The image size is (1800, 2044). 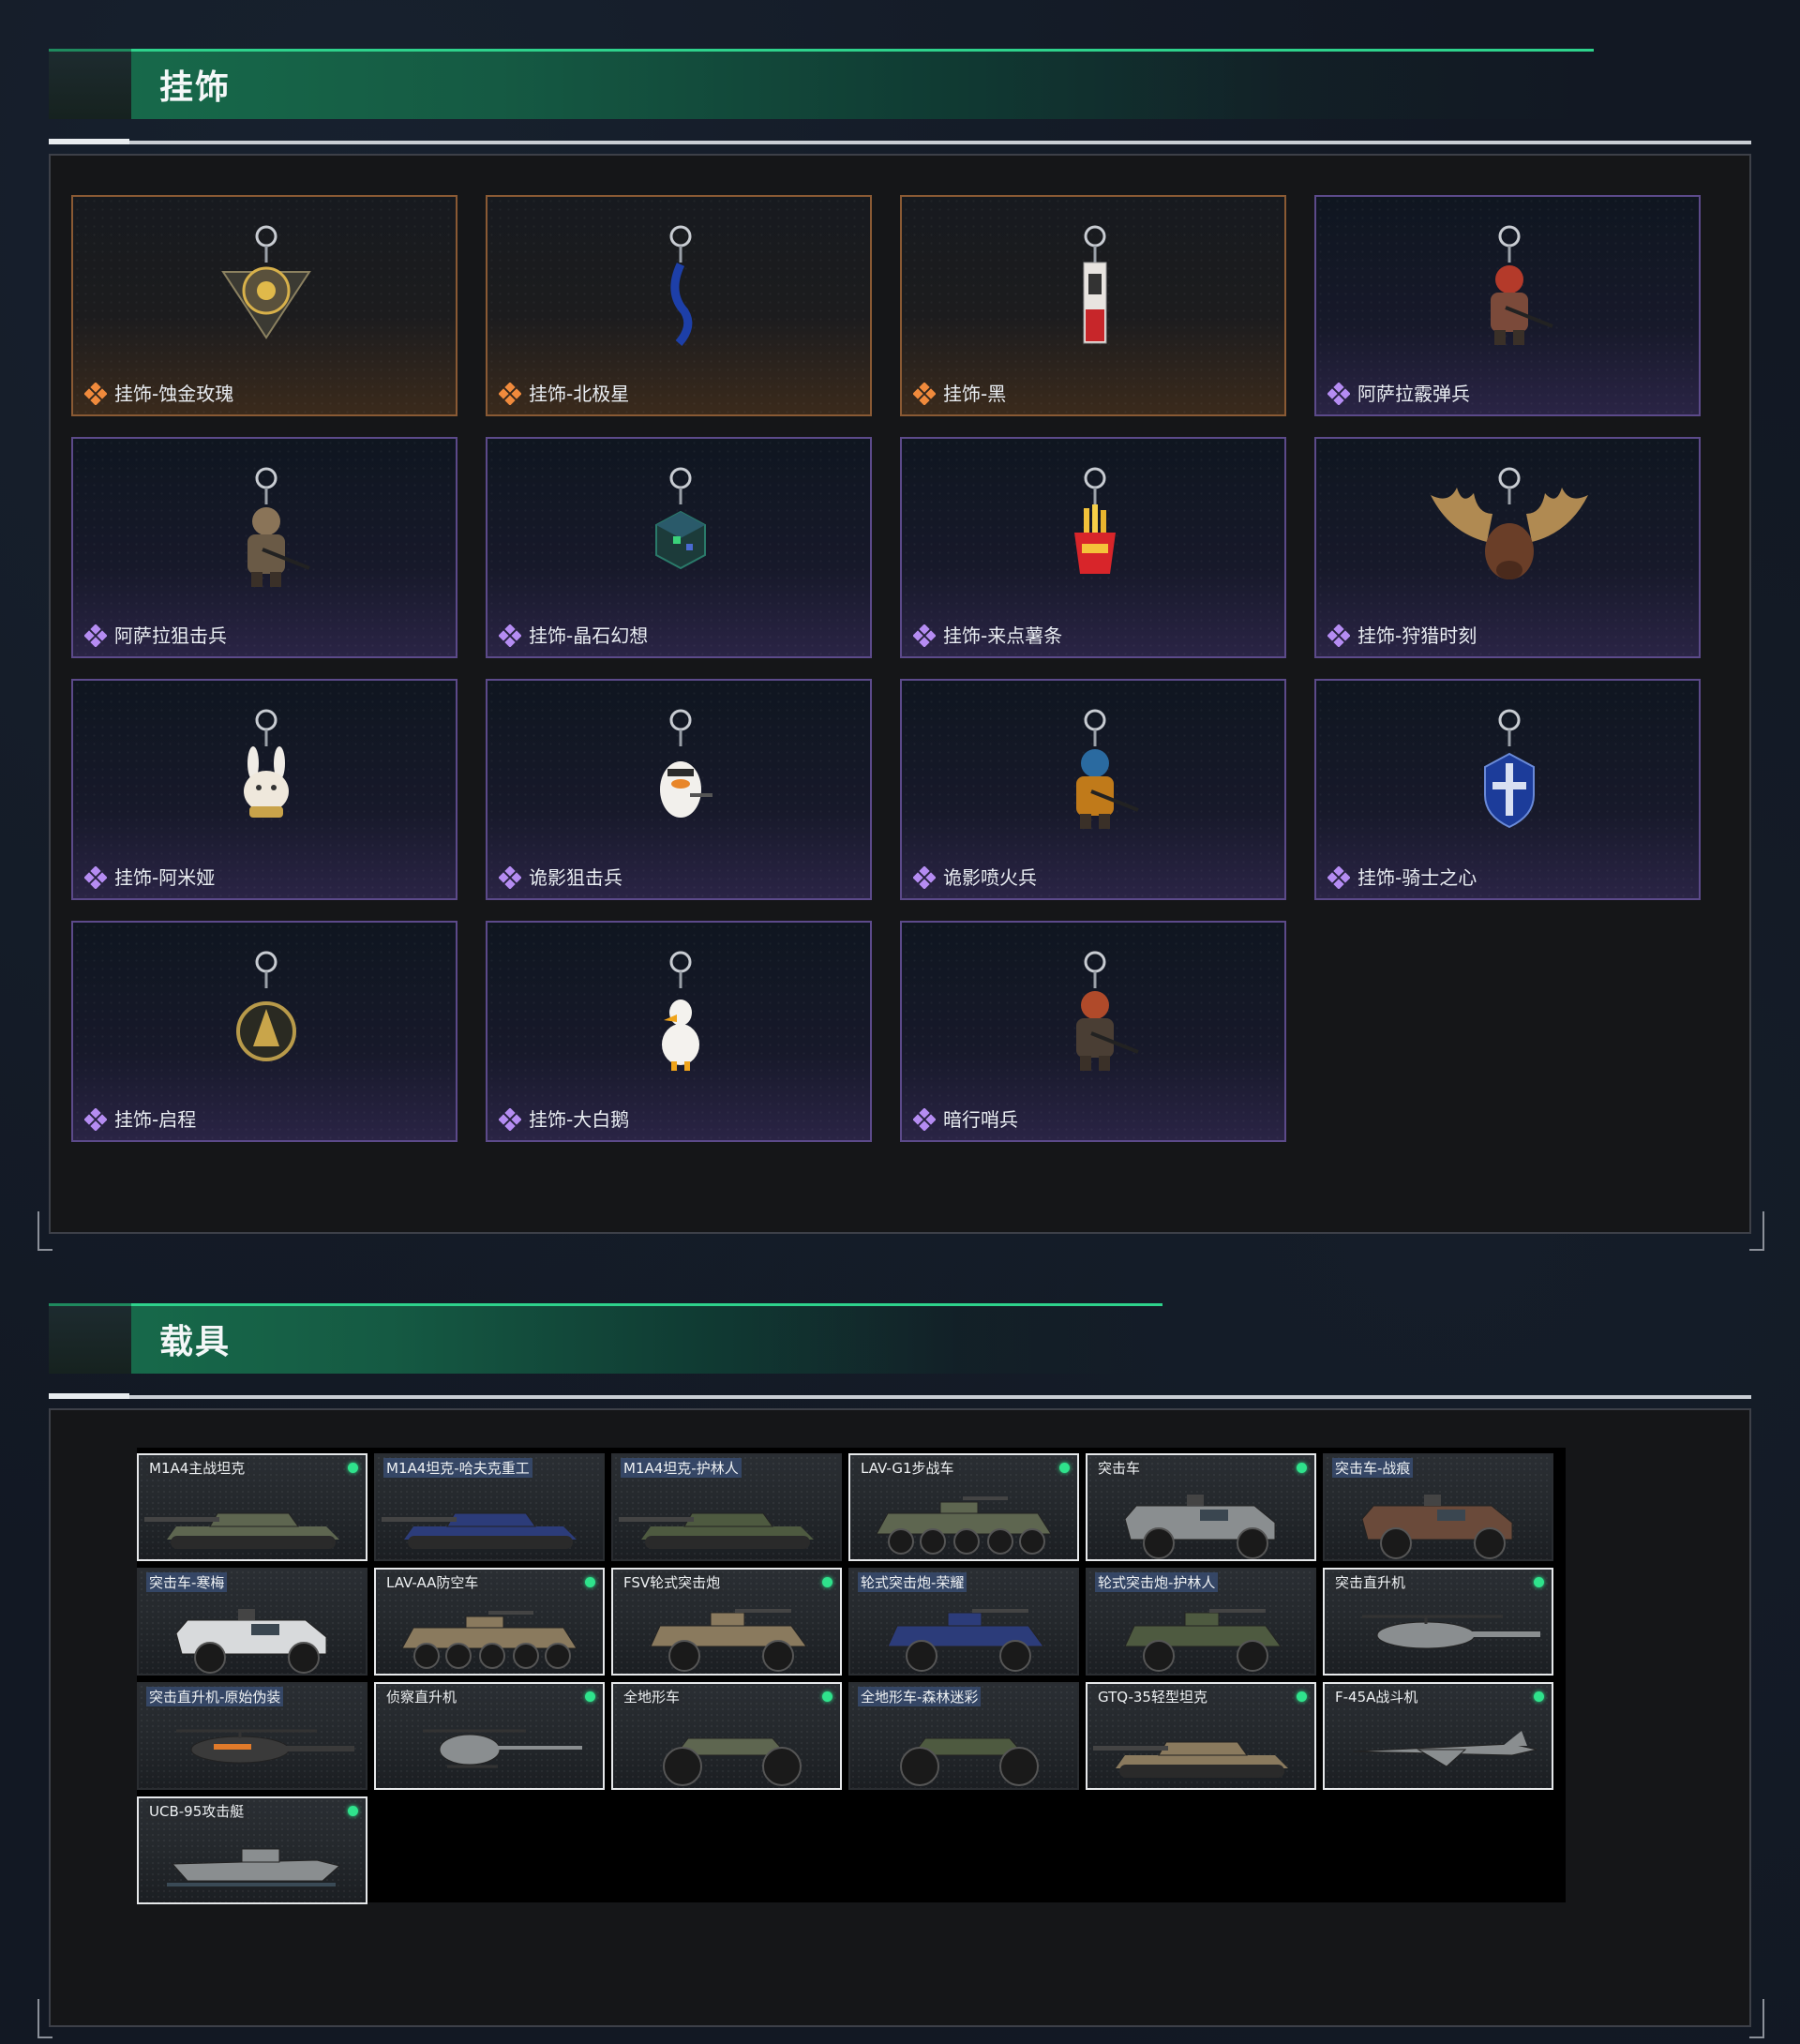 What do you see at coordinates (1119, 1468) in the screenshot?
I see `vehicle-name: 突击车` at bounding box center [1119, 1468].